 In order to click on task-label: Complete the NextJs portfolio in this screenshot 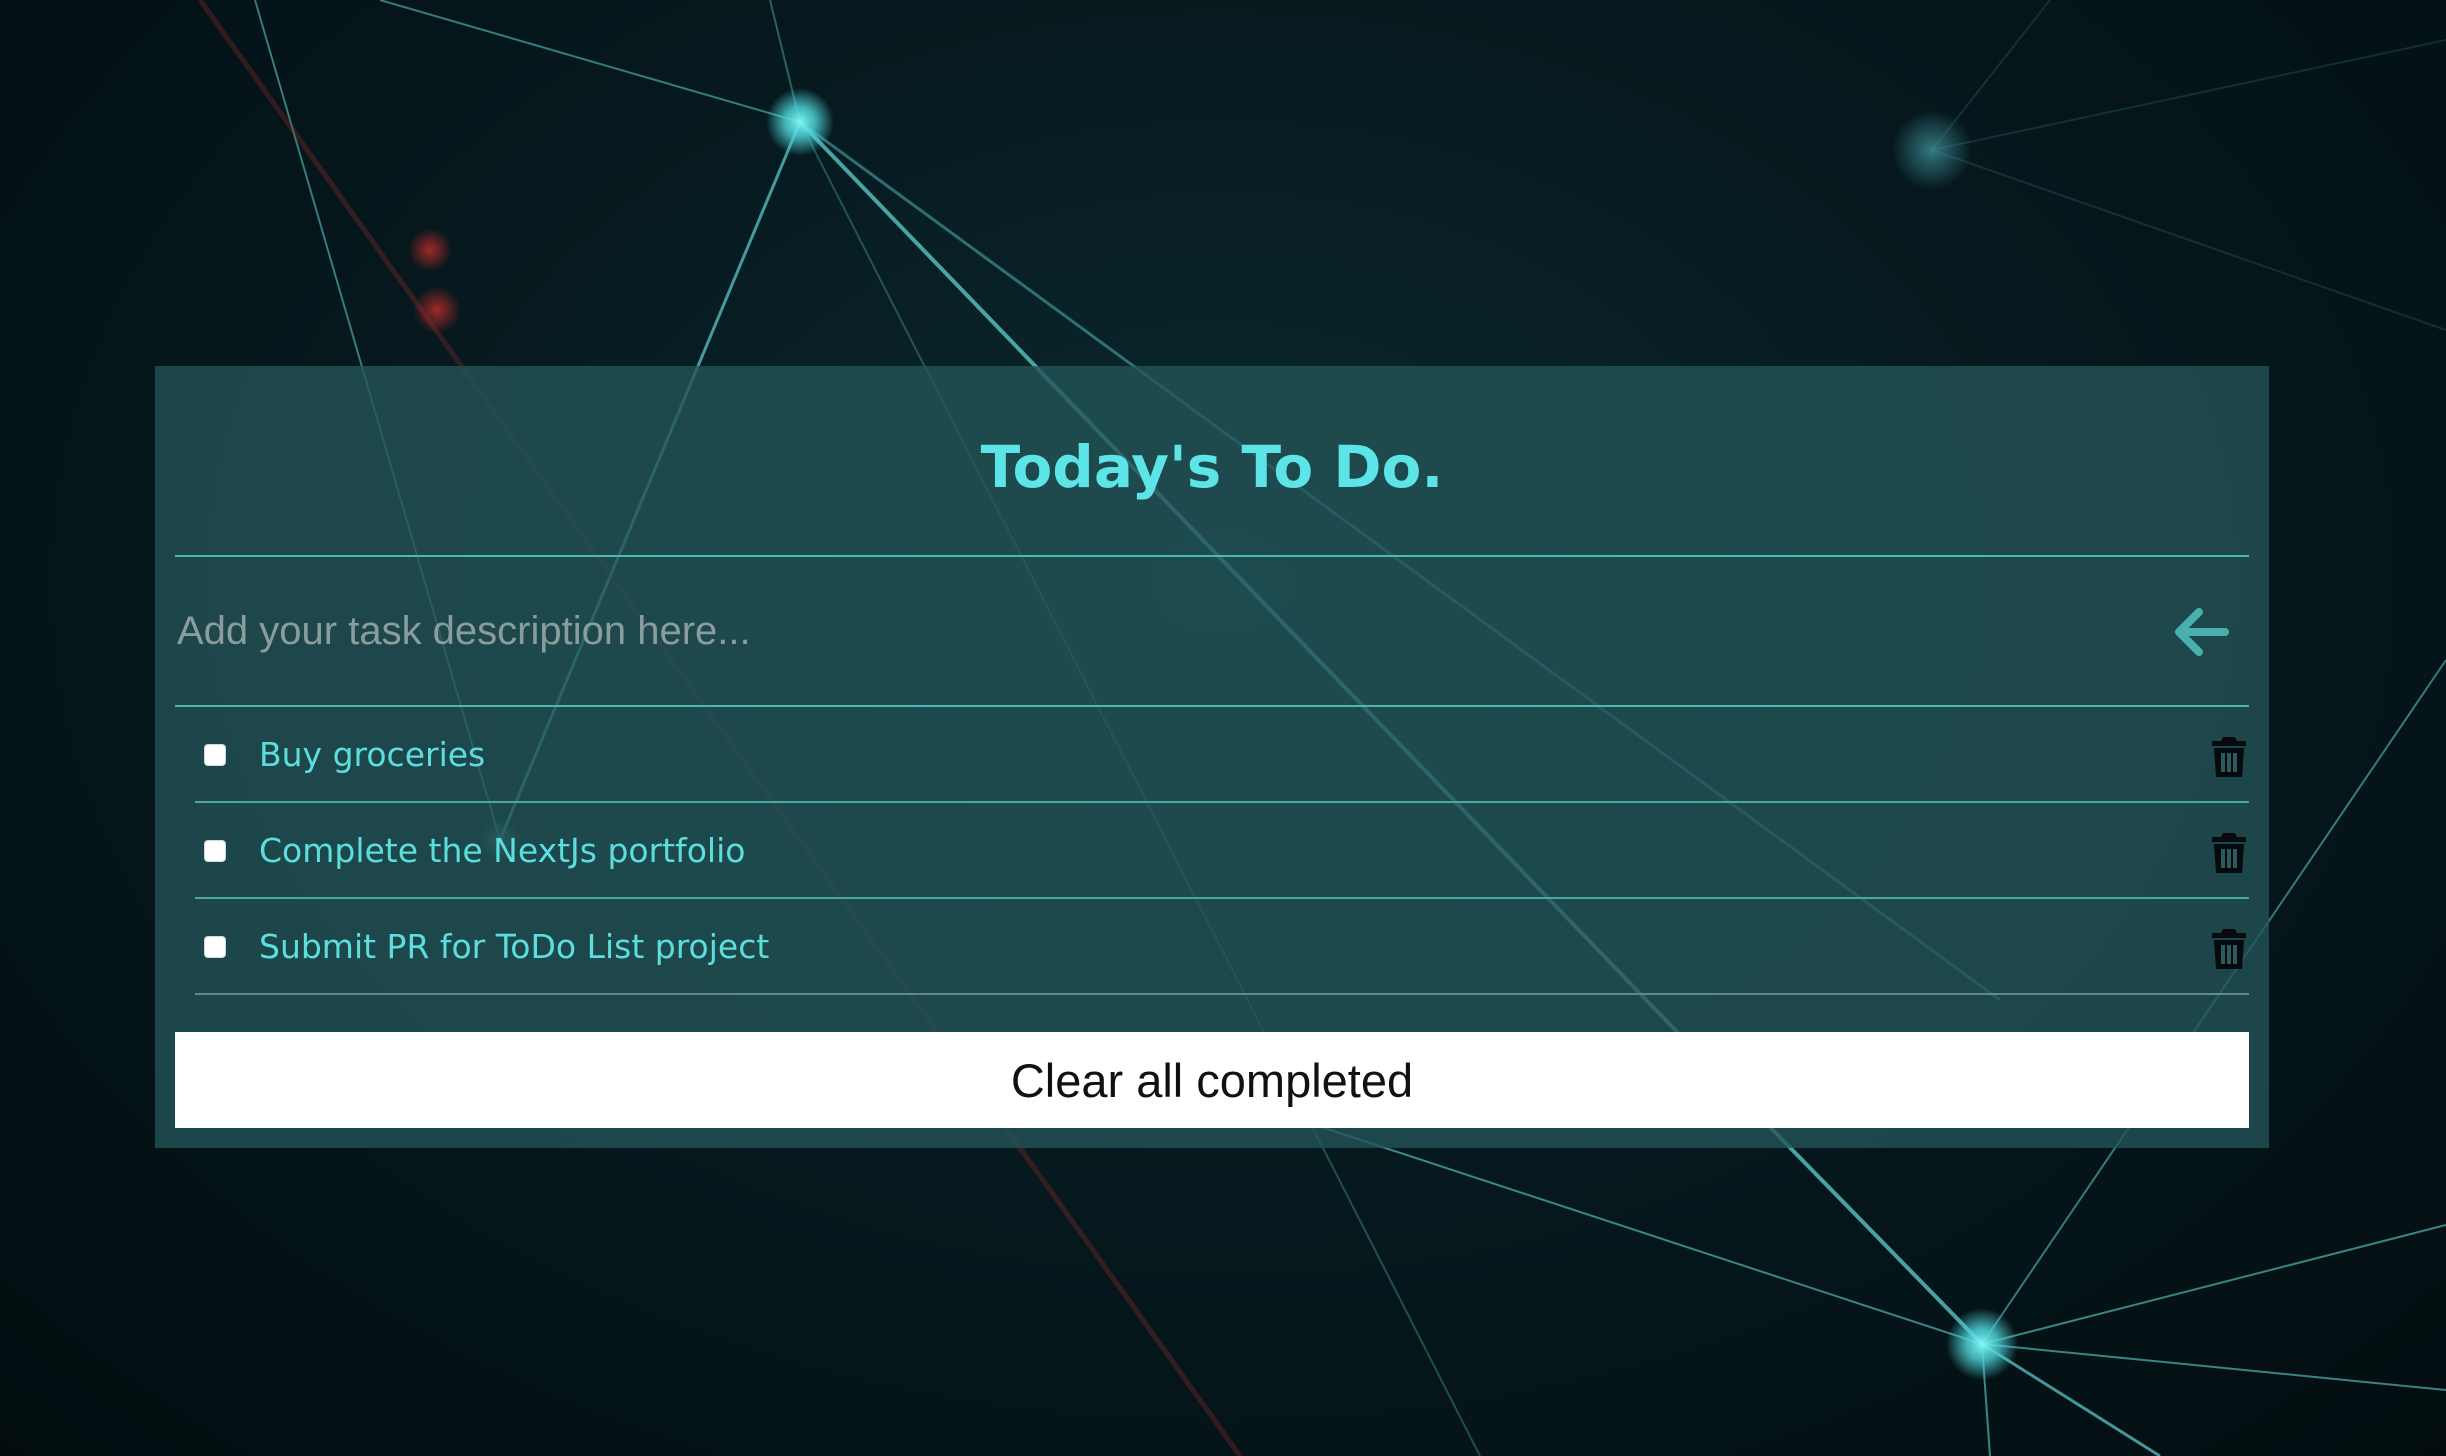, I will do `click(502, 850)`.